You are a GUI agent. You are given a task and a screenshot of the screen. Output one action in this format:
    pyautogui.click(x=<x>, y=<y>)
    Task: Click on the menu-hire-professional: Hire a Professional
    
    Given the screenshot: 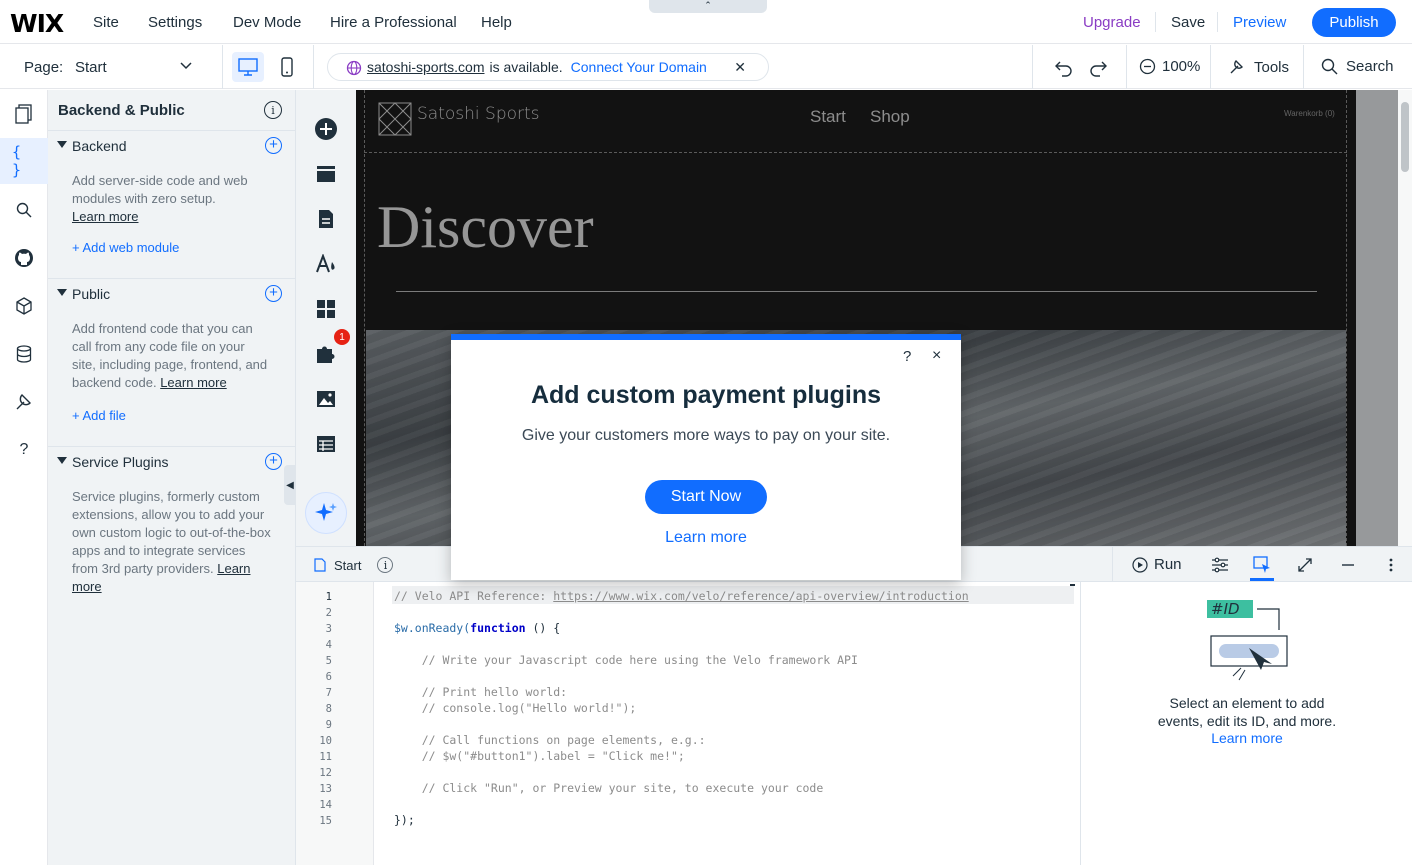 What is the action you would take?
    pyautogui.click(x=393, y=22)
    